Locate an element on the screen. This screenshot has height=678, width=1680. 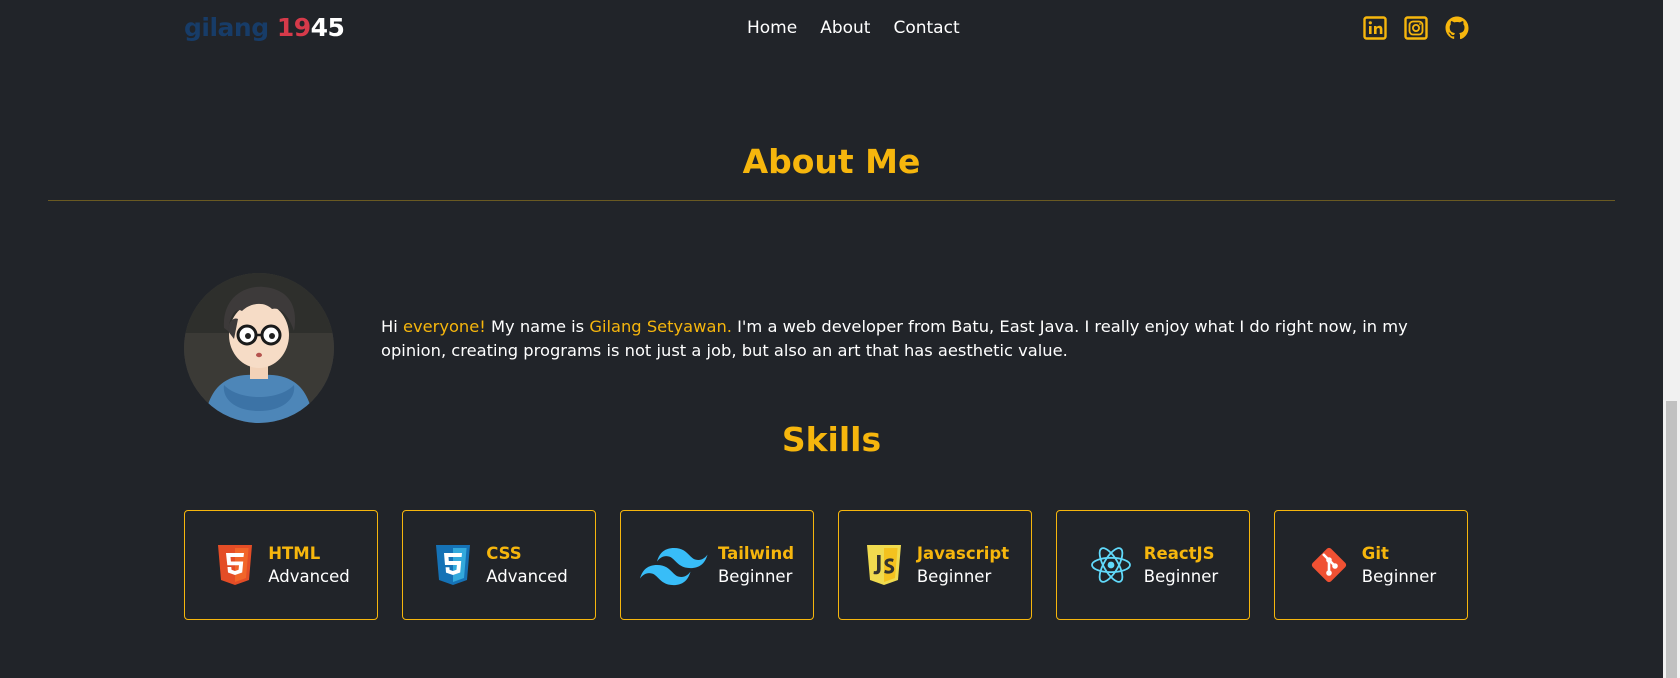
skill-card-html: HTML Advanced is located at coordinates (281, 565).